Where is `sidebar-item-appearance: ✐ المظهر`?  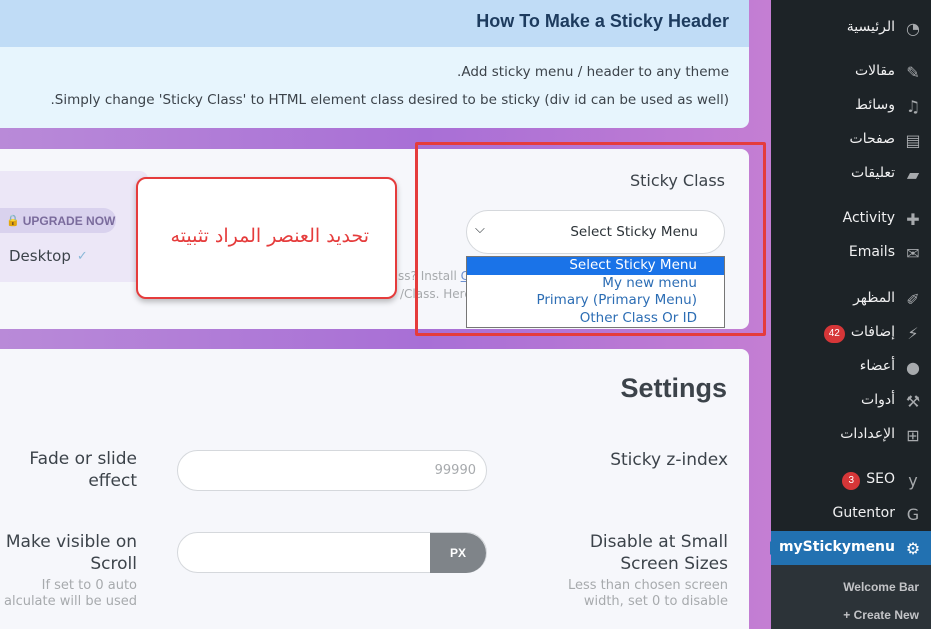
sidebar-item-appearance: ✐ المظهر is located at coordinates (851, 299).